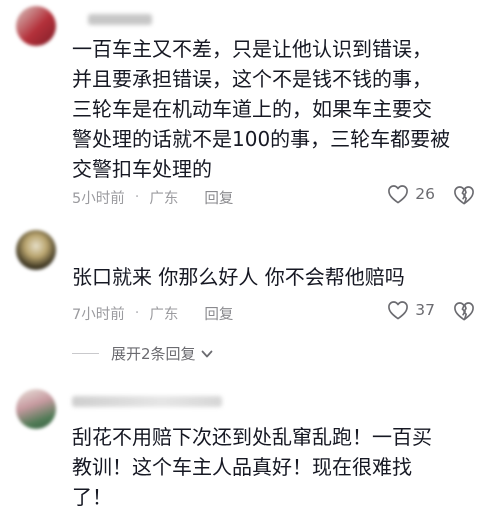 The width and height of the screenshot is (499, 512). Describe the element at coordinates (242, 467) in the screenshot. I see `comment-line: 教训！这个车主人品真好！现在很难找` at that location.